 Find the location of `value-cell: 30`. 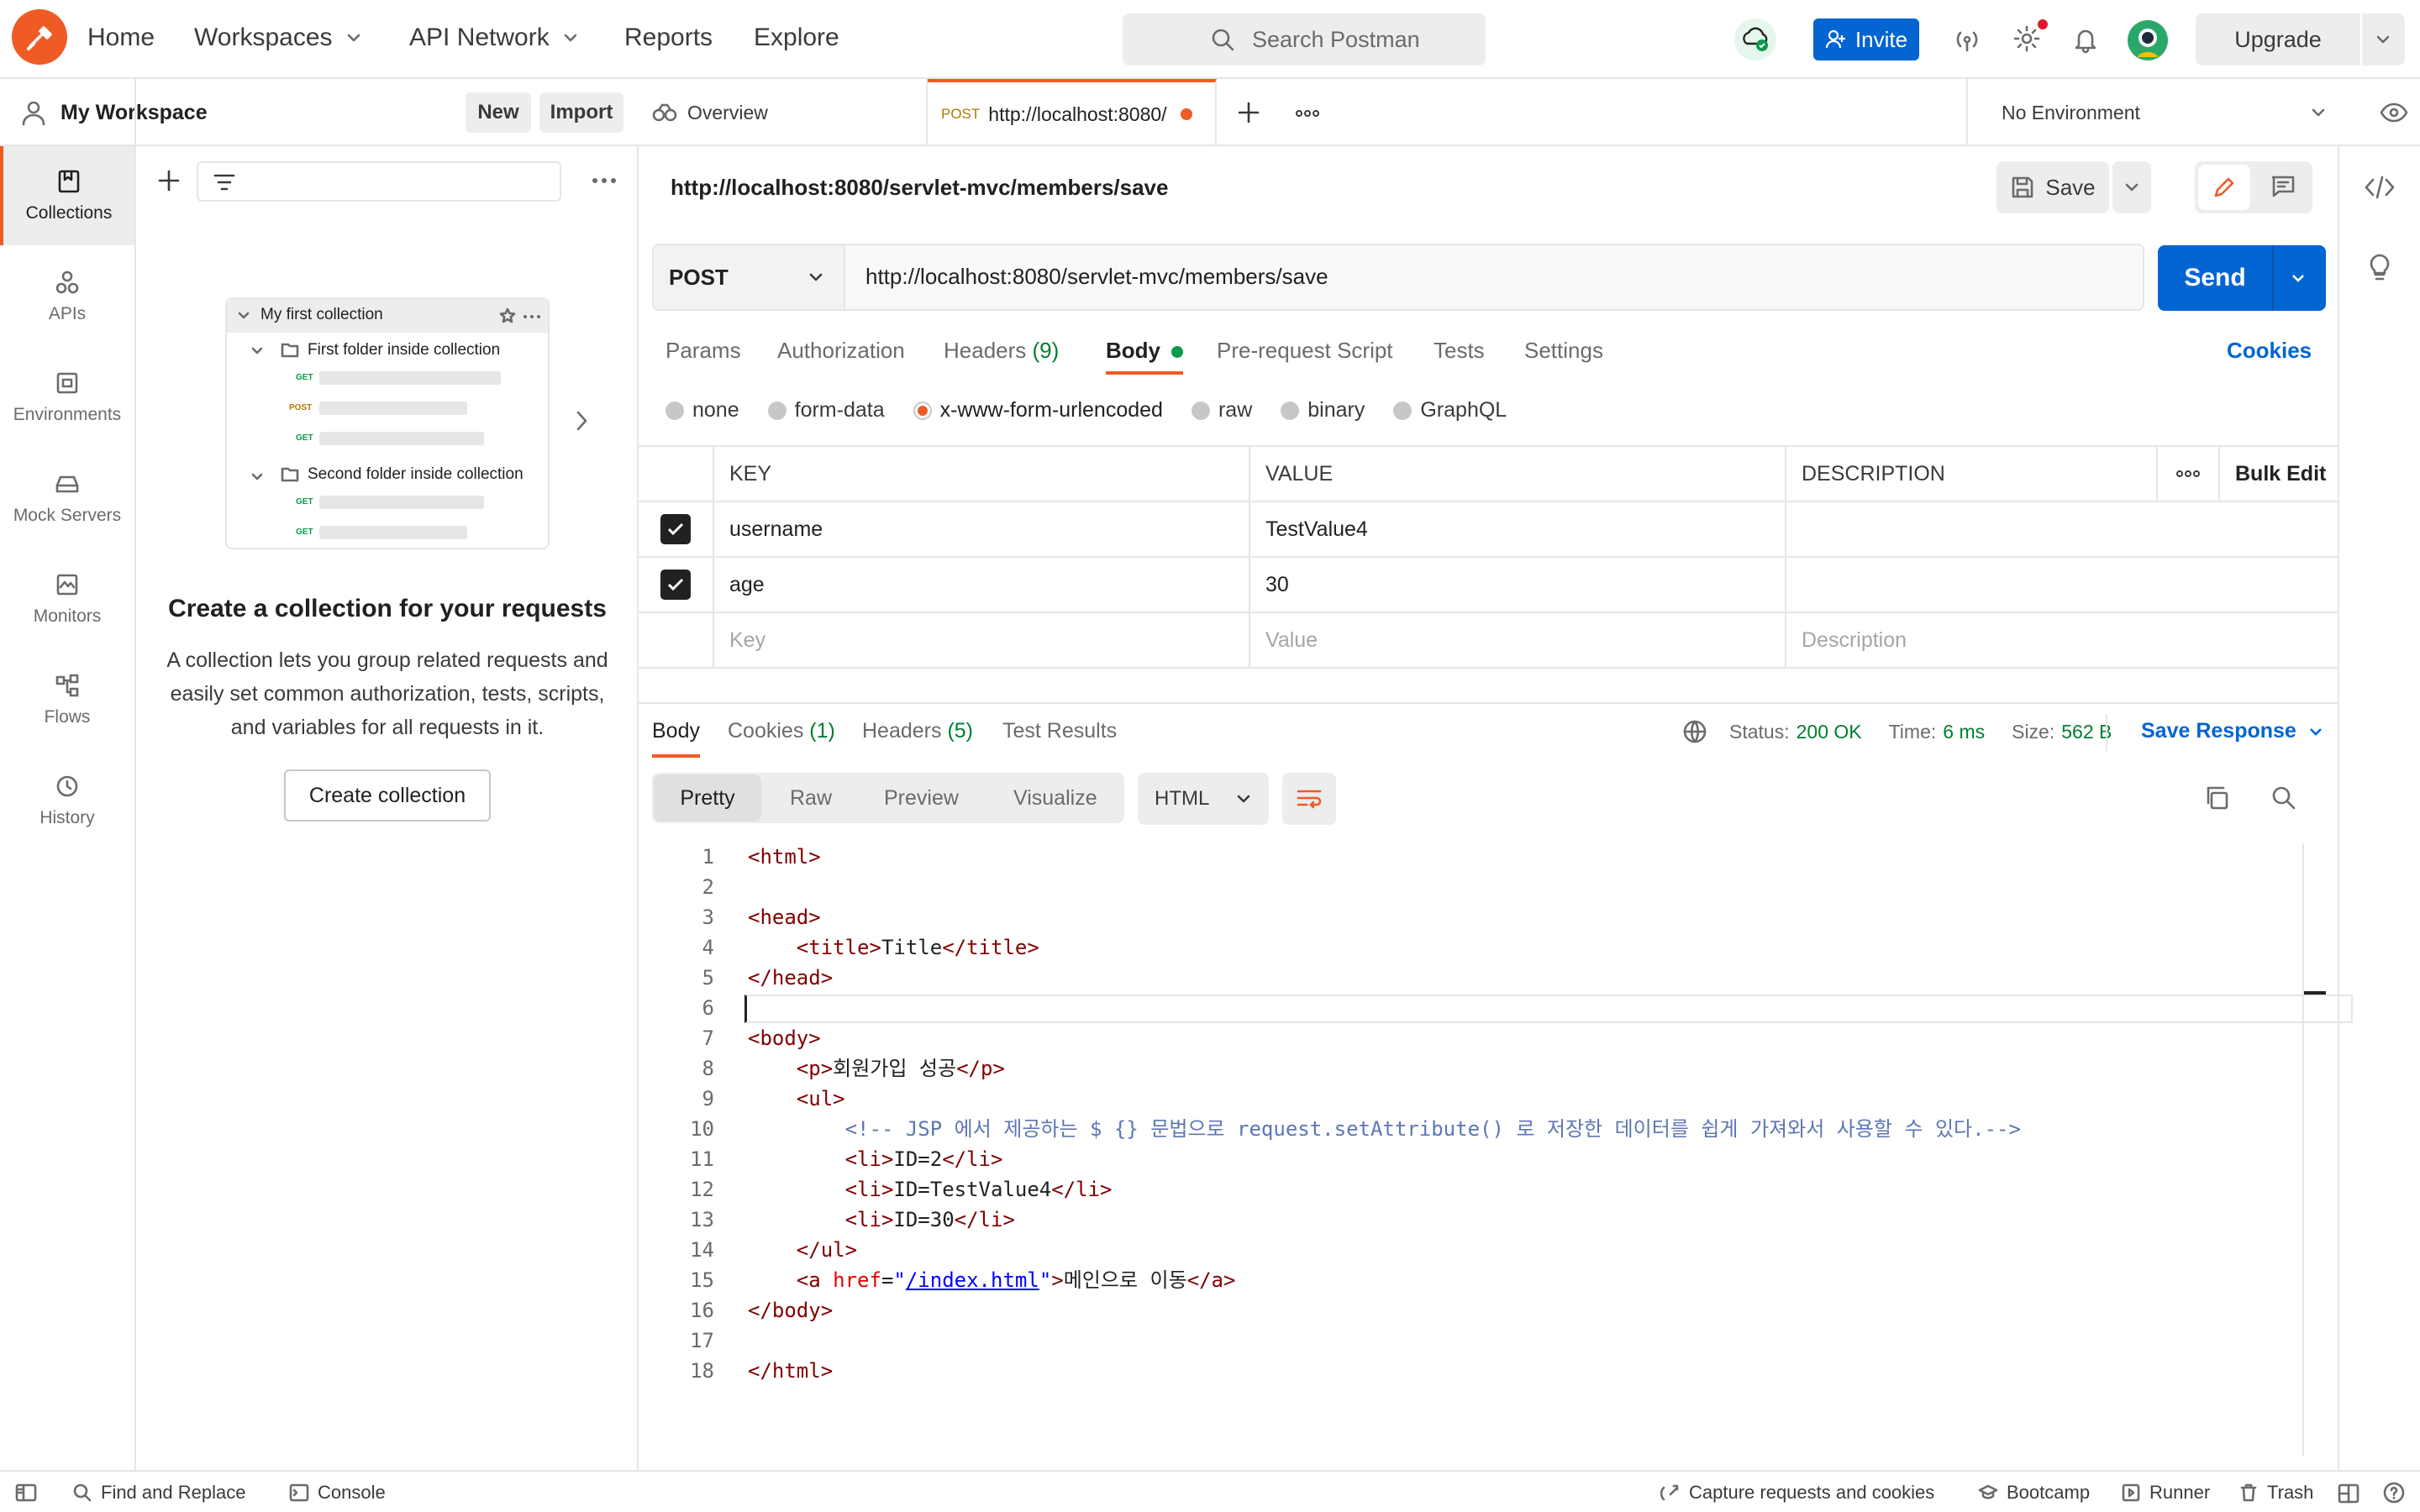

value-cell: 30 is located at coordinates (1518, 585).